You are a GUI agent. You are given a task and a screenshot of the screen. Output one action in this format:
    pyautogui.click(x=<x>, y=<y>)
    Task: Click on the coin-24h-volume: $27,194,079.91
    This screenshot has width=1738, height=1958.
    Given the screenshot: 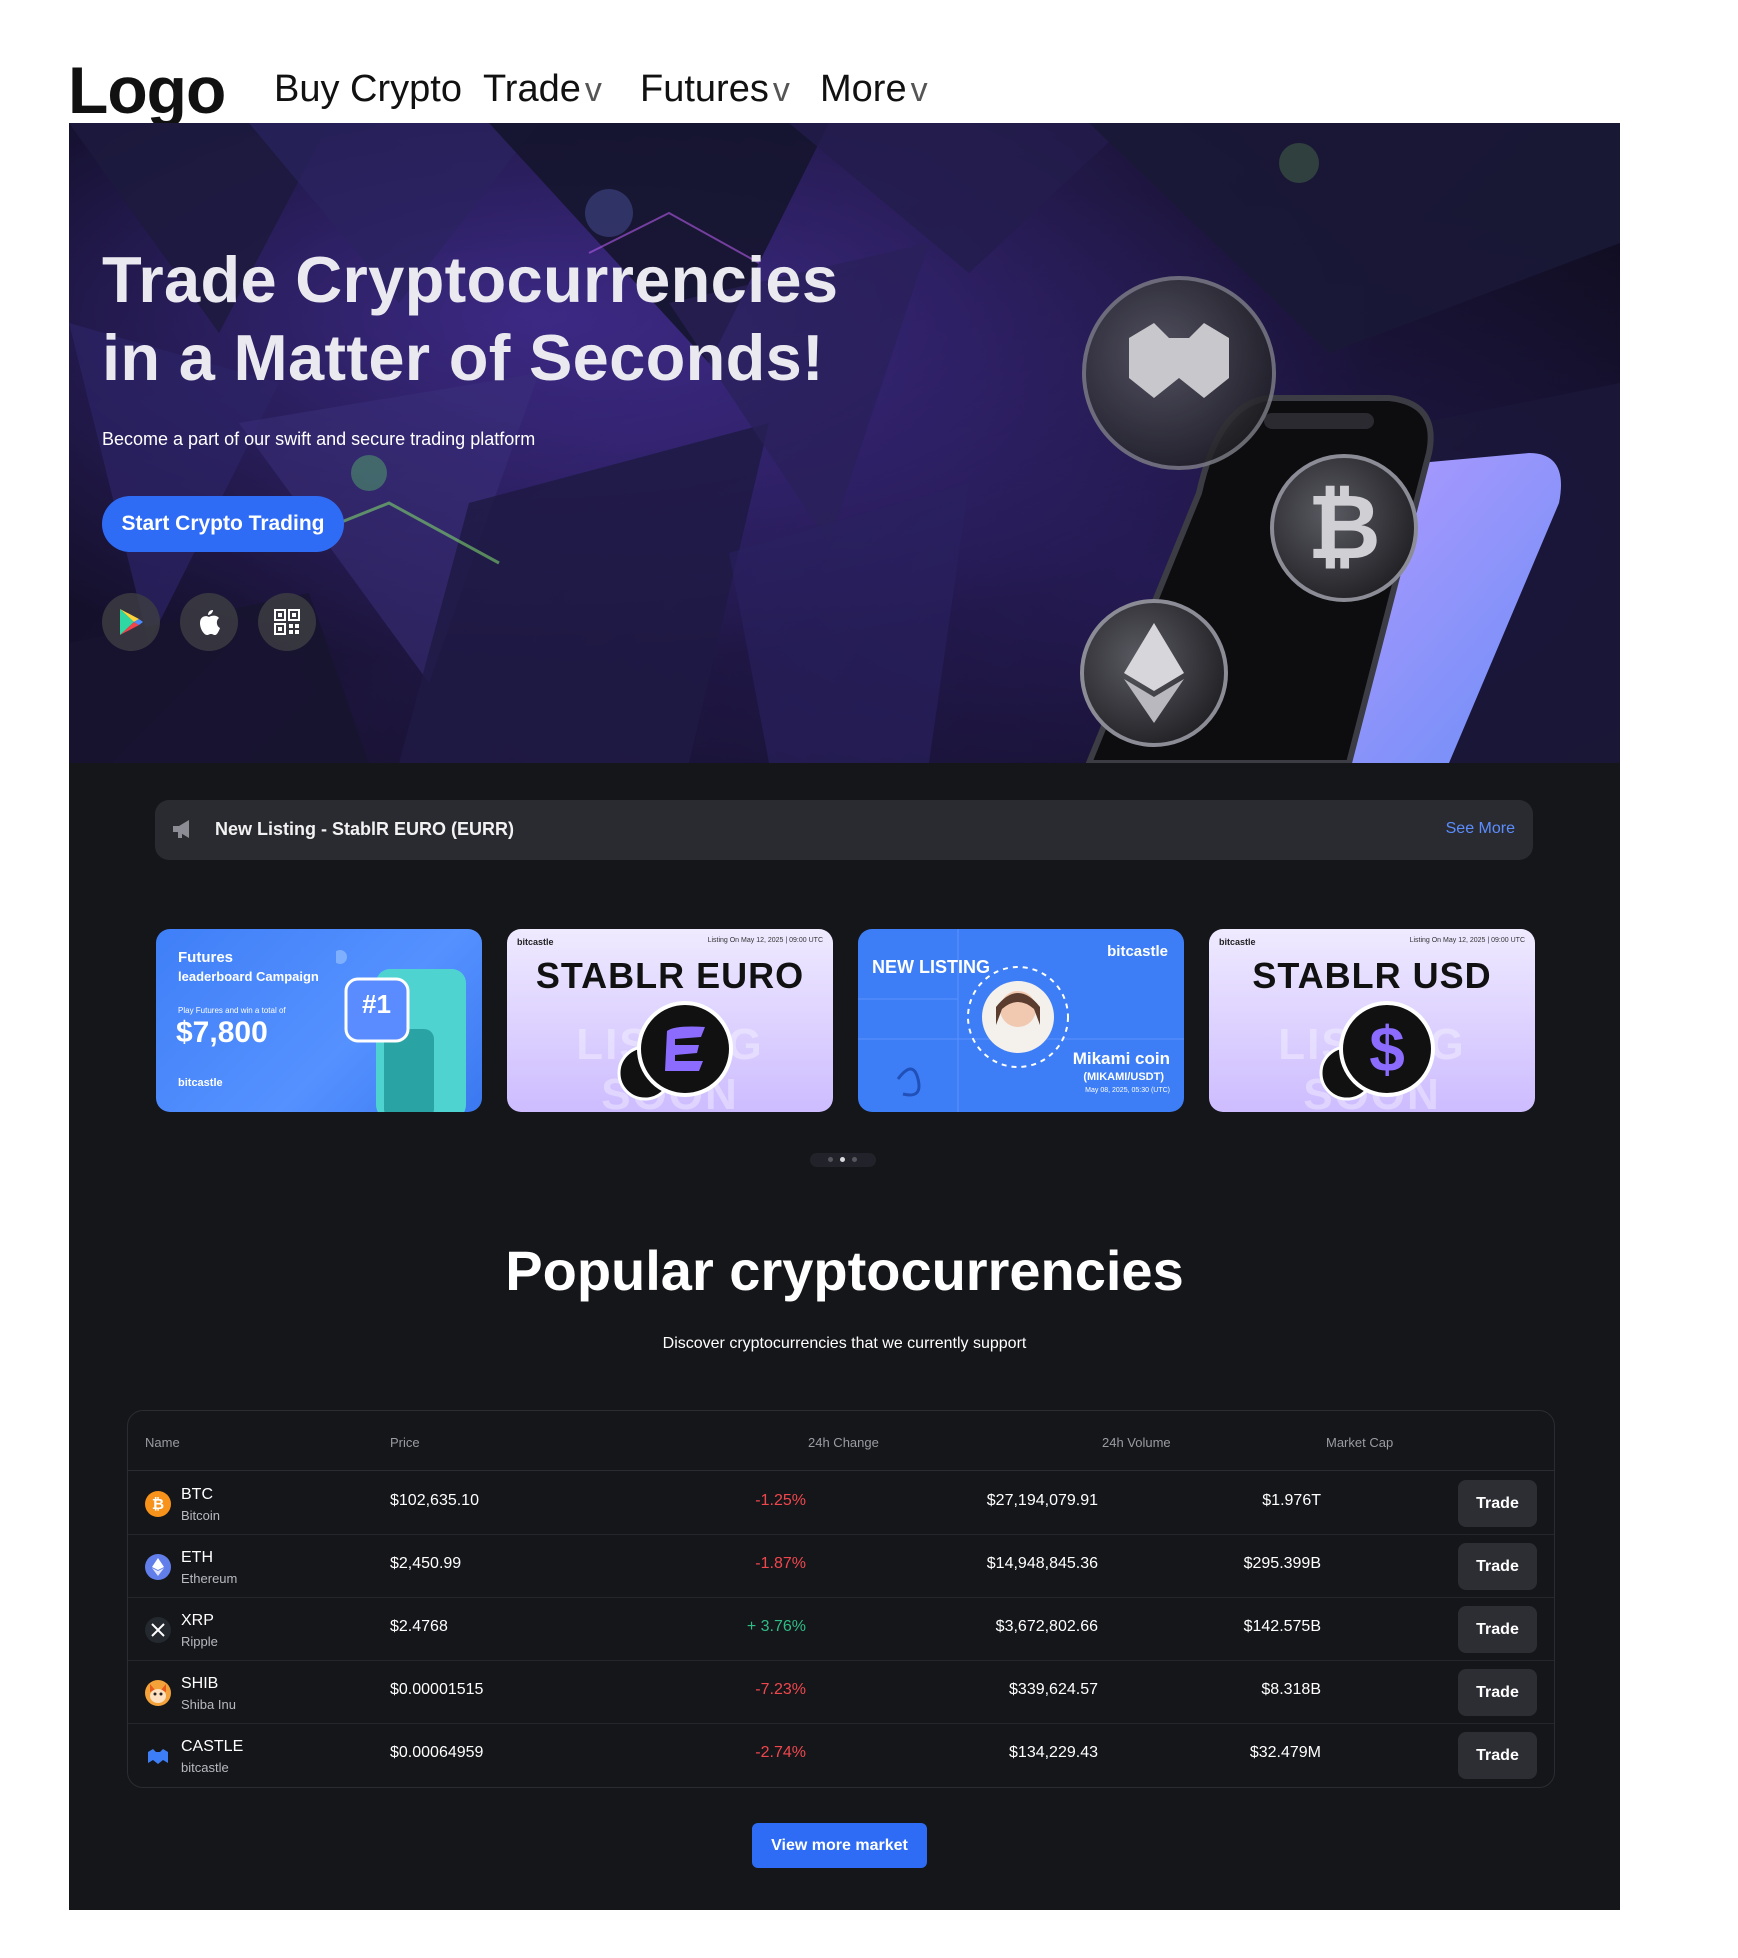 What is the action you would take?
    pyautogui.click(x=1042, y=1500)
    